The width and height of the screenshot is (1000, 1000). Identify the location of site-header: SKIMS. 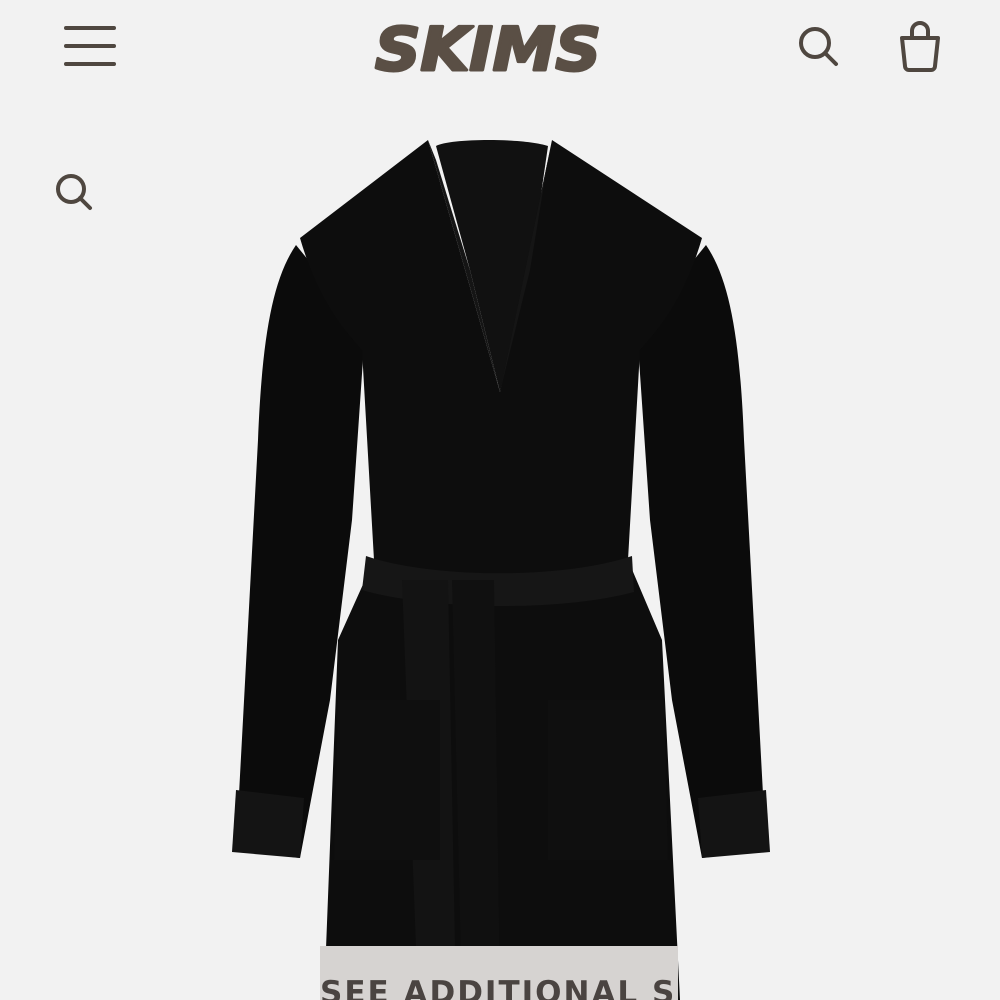
(500, 50).